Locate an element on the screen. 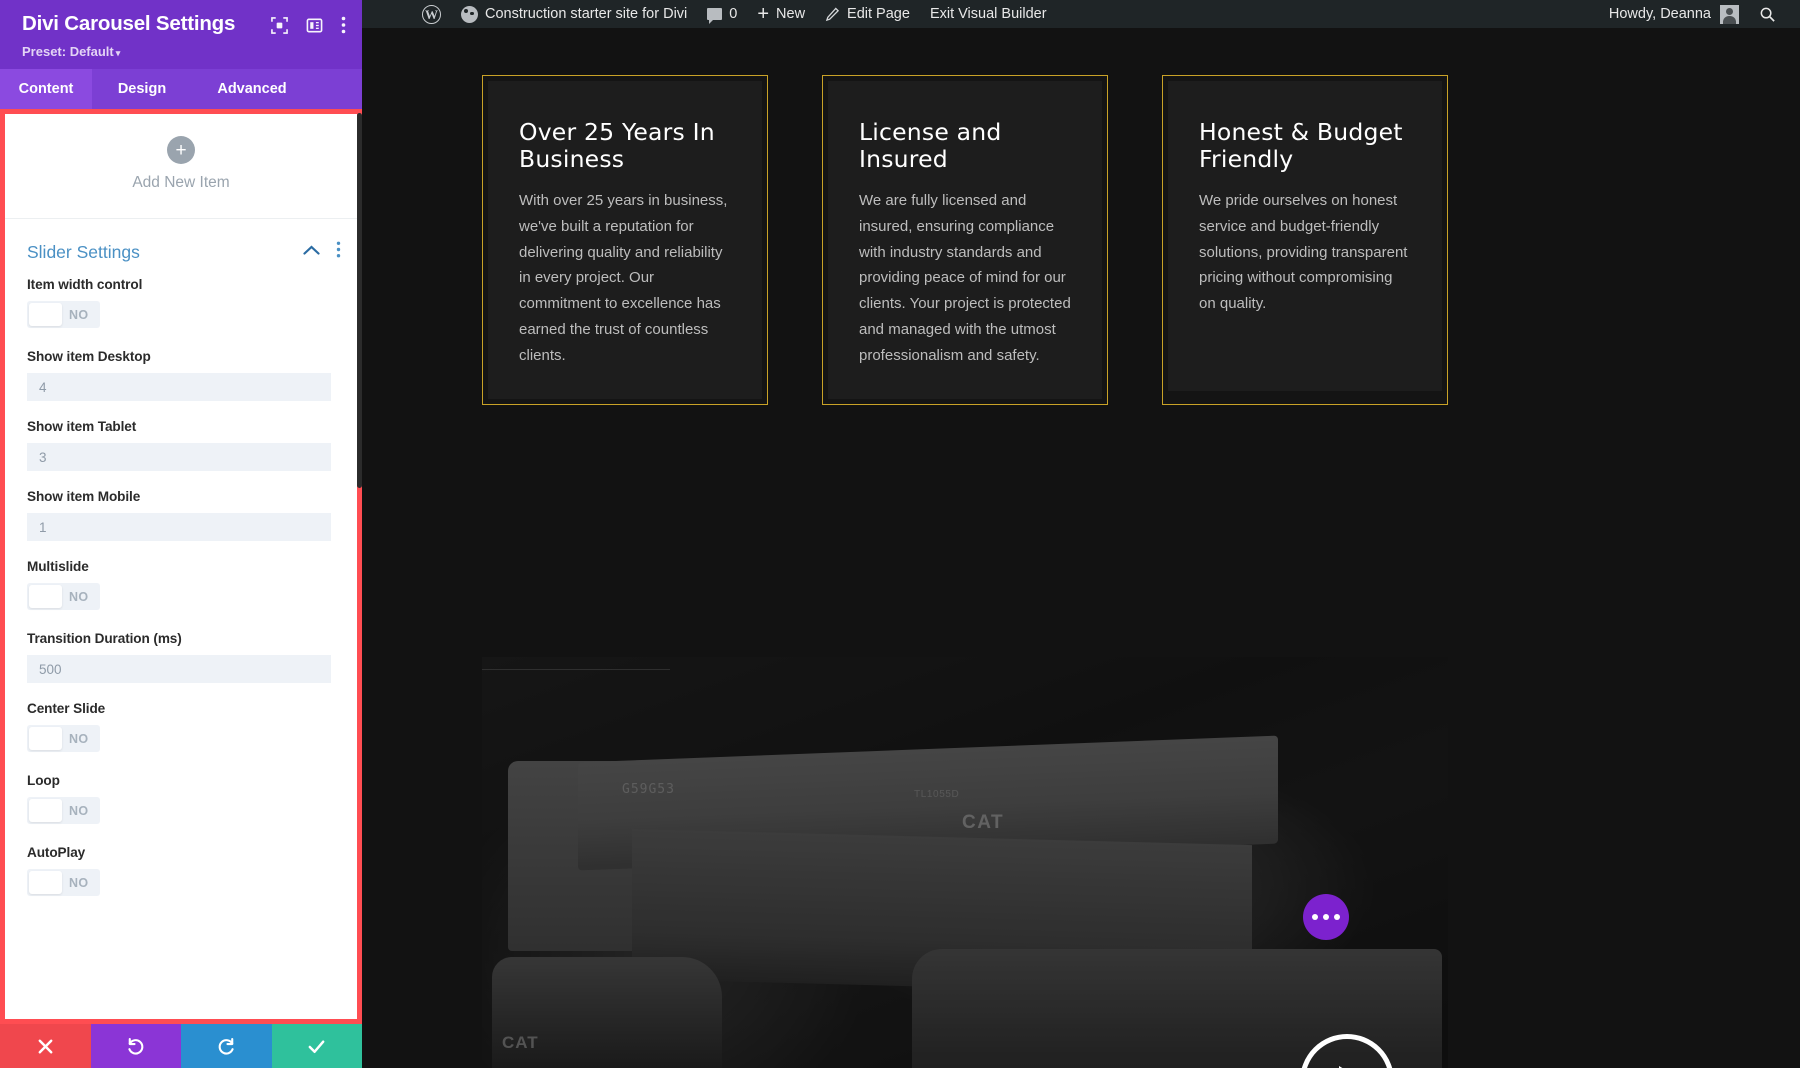 This screenshot has width=1800, height=1068. panel-layout-glyph is located at coordinates (314, 25).